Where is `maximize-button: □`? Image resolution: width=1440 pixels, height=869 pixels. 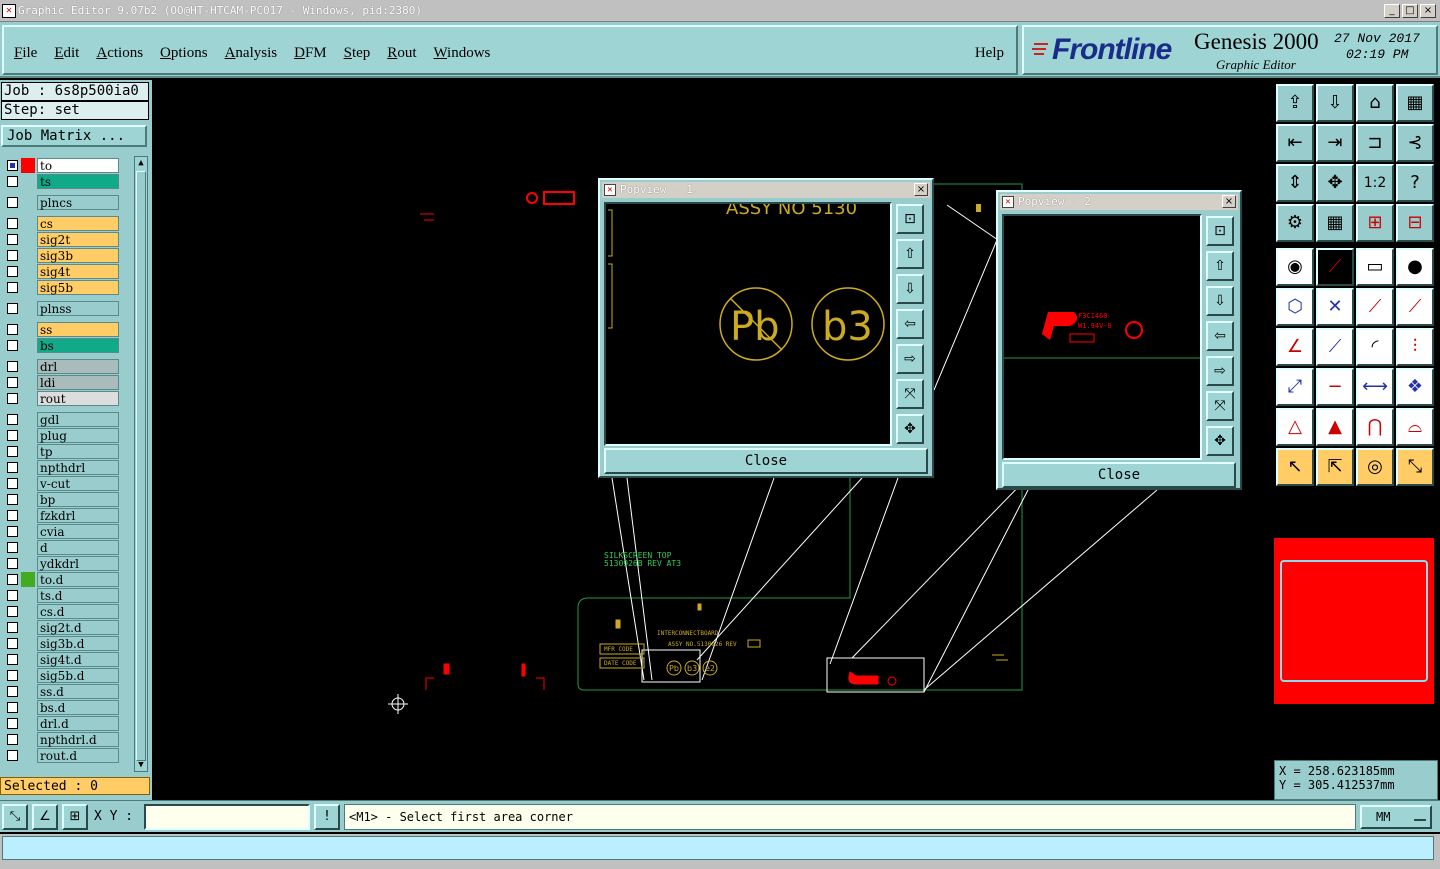 maximize-button: □ is located at coordinates (1410, 11).